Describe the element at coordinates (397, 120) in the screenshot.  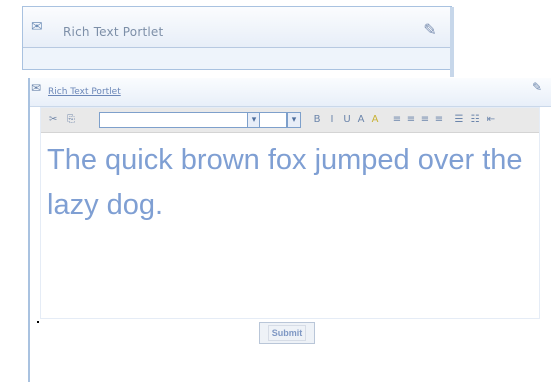
I see `align-left-icon: ≡` at that location.